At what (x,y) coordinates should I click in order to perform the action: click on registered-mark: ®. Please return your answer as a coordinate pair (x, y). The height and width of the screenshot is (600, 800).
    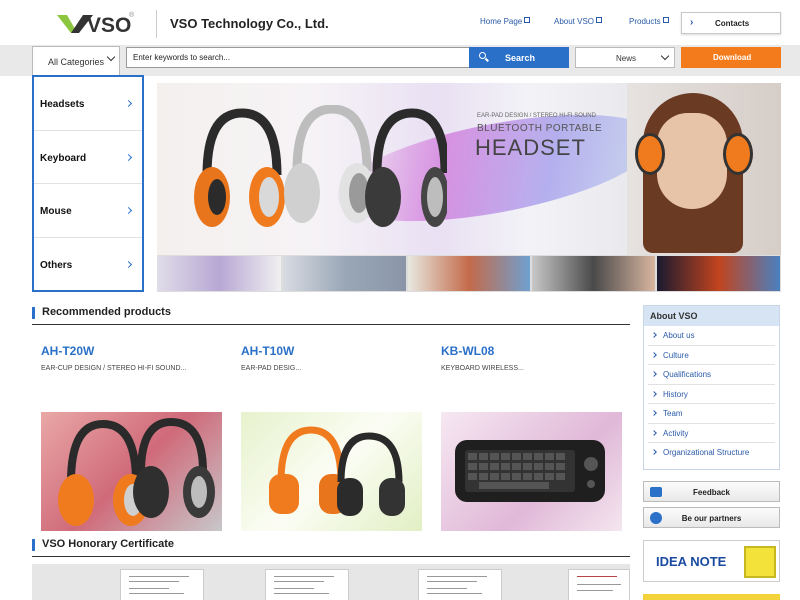
    Looking at the image, I should click on (132, 15).